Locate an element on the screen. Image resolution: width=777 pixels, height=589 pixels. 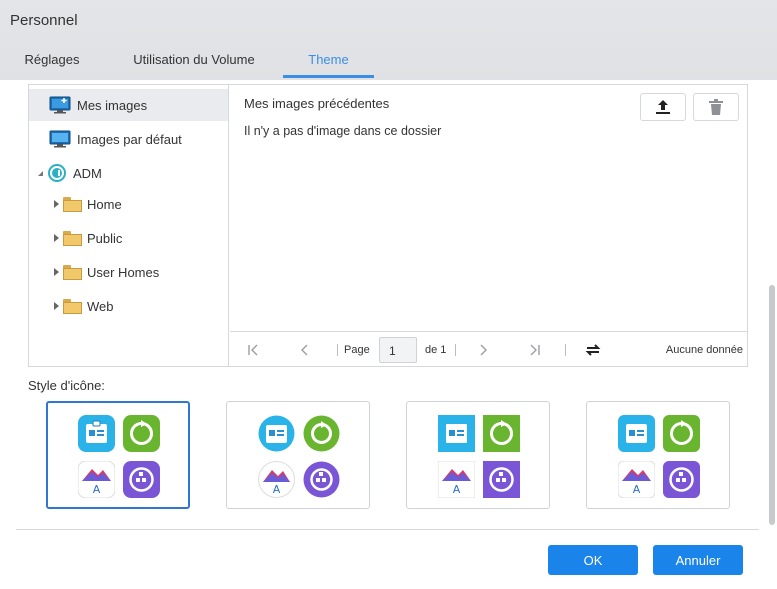
refresh-arrows-icon is located at coordinates (593, 349).